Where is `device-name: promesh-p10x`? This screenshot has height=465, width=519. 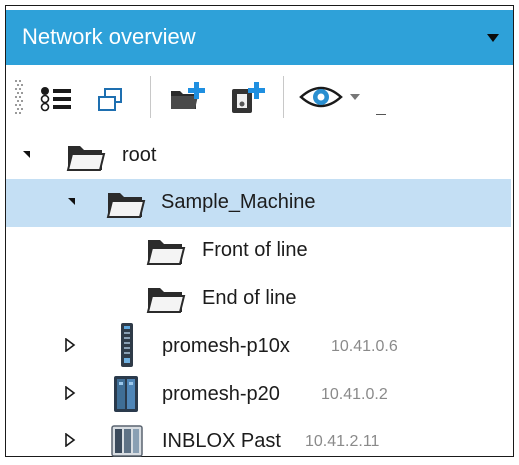
device-name: promesh-p10x is located at coordinates (226, 346).